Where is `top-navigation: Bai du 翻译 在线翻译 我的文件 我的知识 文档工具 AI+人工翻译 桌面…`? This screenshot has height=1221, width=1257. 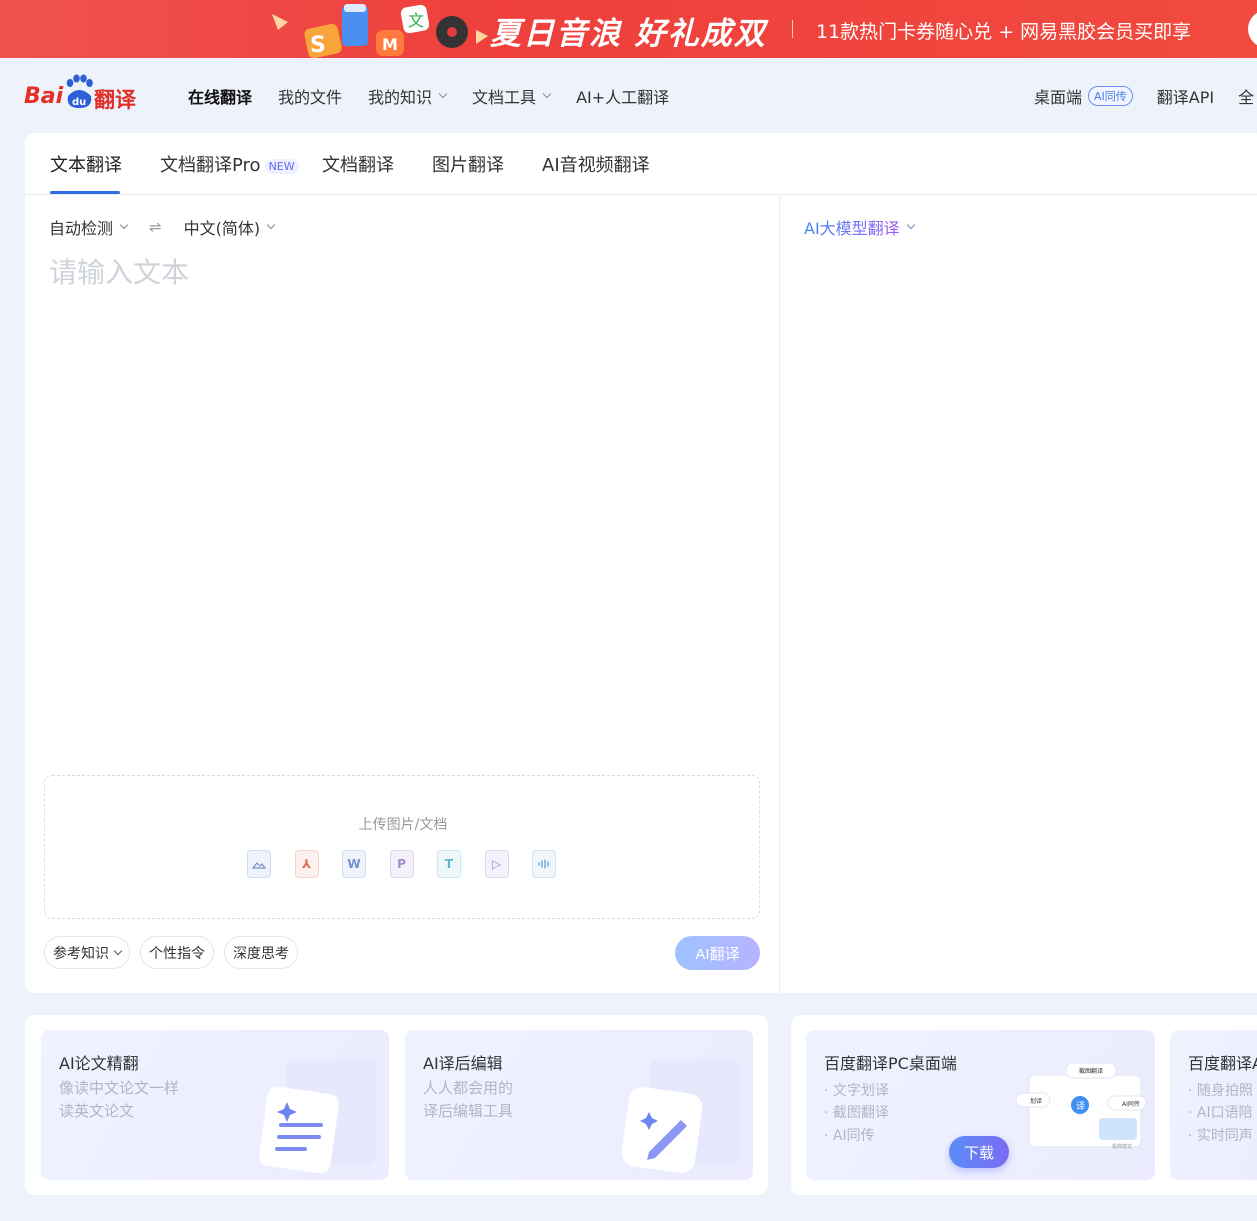
top-navigation: Bai du 翻译 在线翻译 我的文件 我的知识 文档工具 AI+人工翻译 桌面… is located at coordinates (628, 95).